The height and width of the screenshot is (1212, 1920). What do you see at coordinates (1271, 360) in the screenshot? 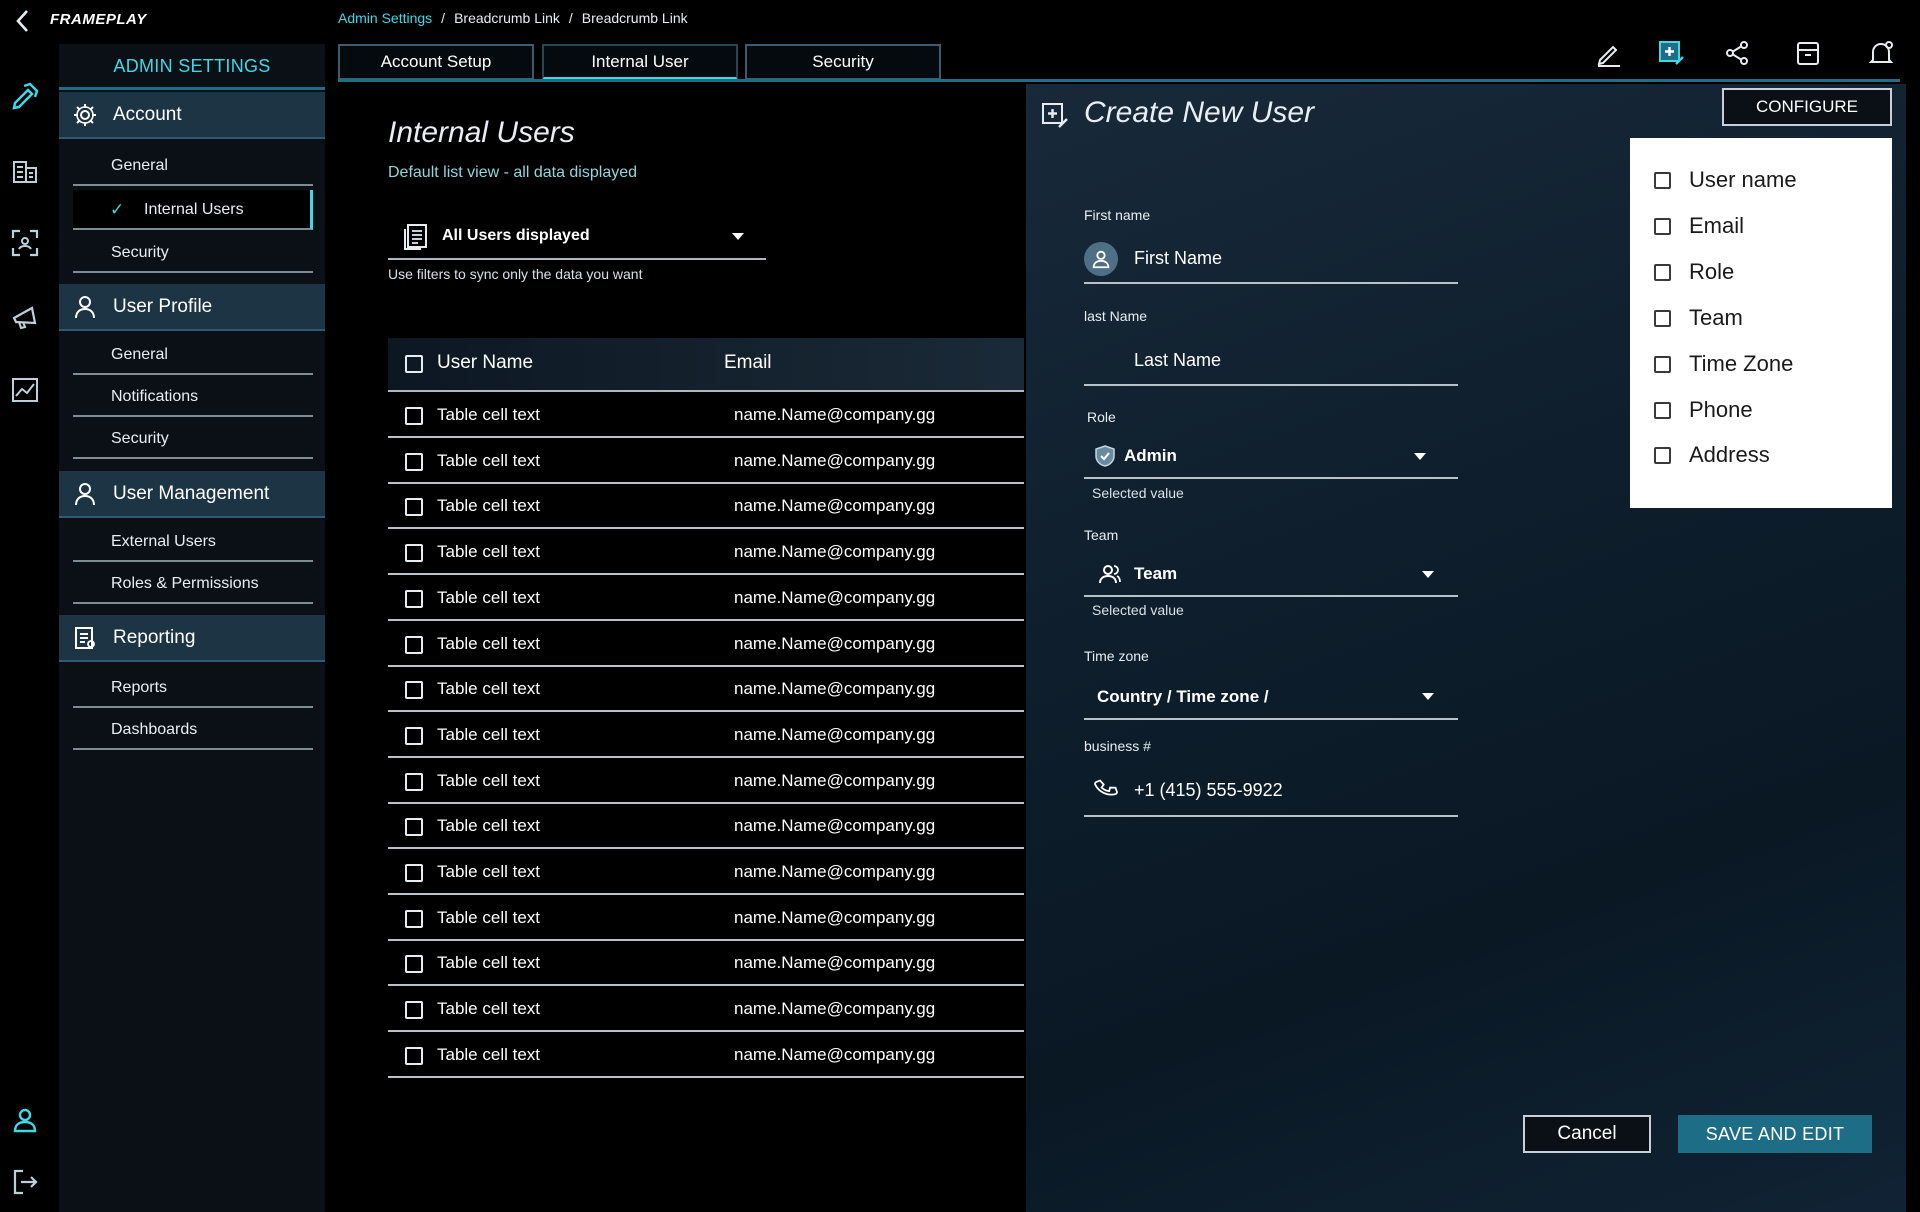
I see `last-name-field: Last Name` at bounding box center [1271, 360].